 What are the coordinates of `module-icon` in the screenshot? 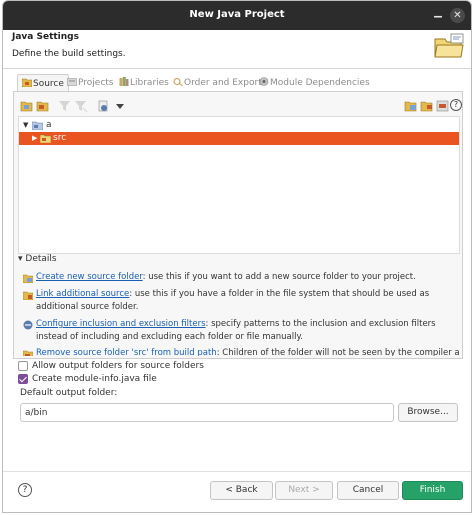 It's located at (264, 81).